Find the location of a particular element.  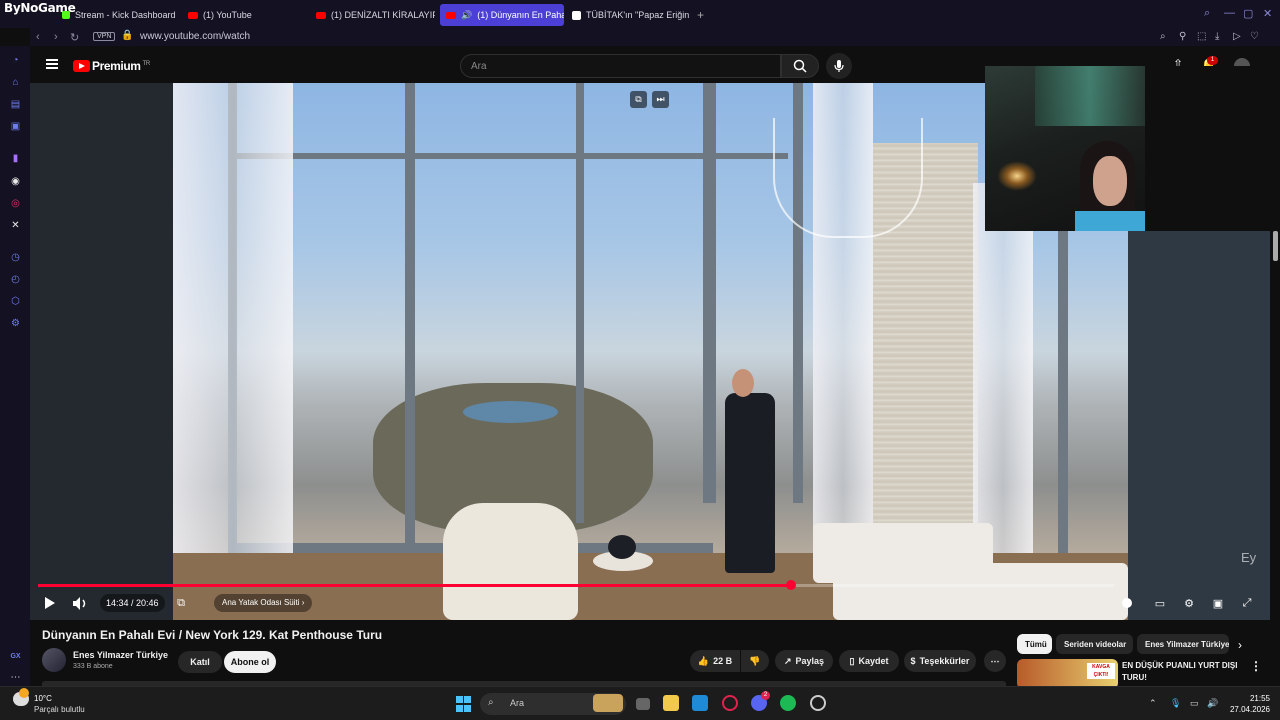

like-button: 👍 22 B is located at coordinates (715, 661).